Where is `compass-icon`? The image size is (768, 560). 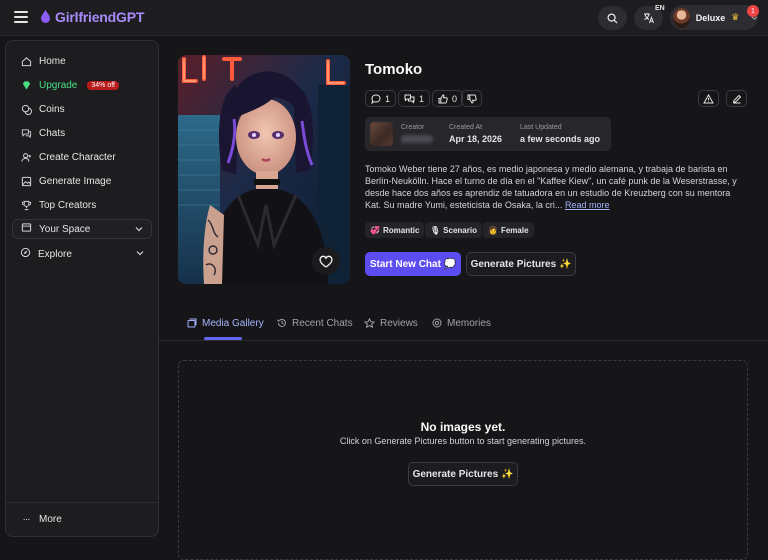
compass-icon is located at coordinates (25, 254).